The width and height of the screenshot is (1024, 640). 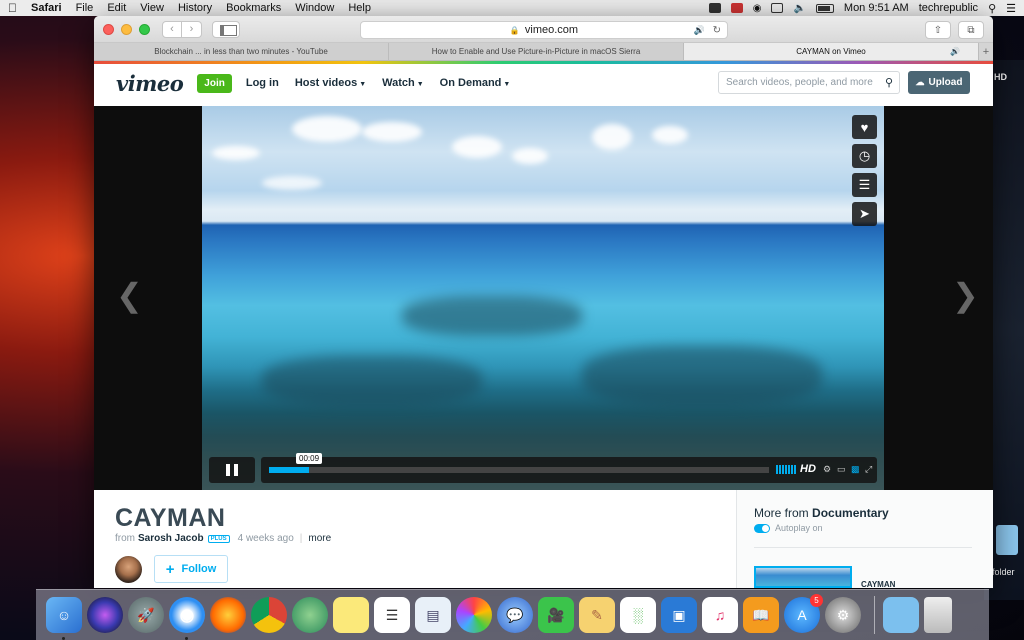 I want to click on divider, so click(x=863, y=547).